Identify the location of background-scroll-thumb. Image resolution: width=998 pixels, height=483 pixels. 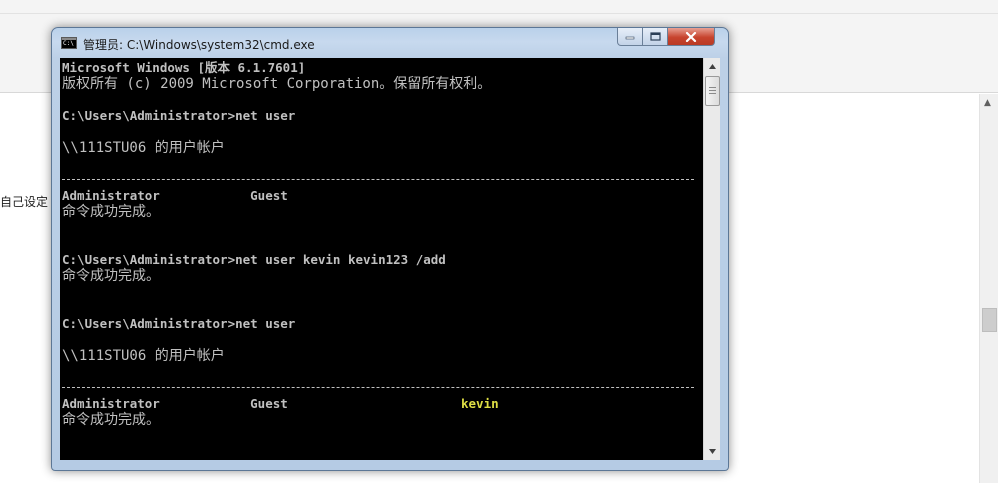
(989, 320).